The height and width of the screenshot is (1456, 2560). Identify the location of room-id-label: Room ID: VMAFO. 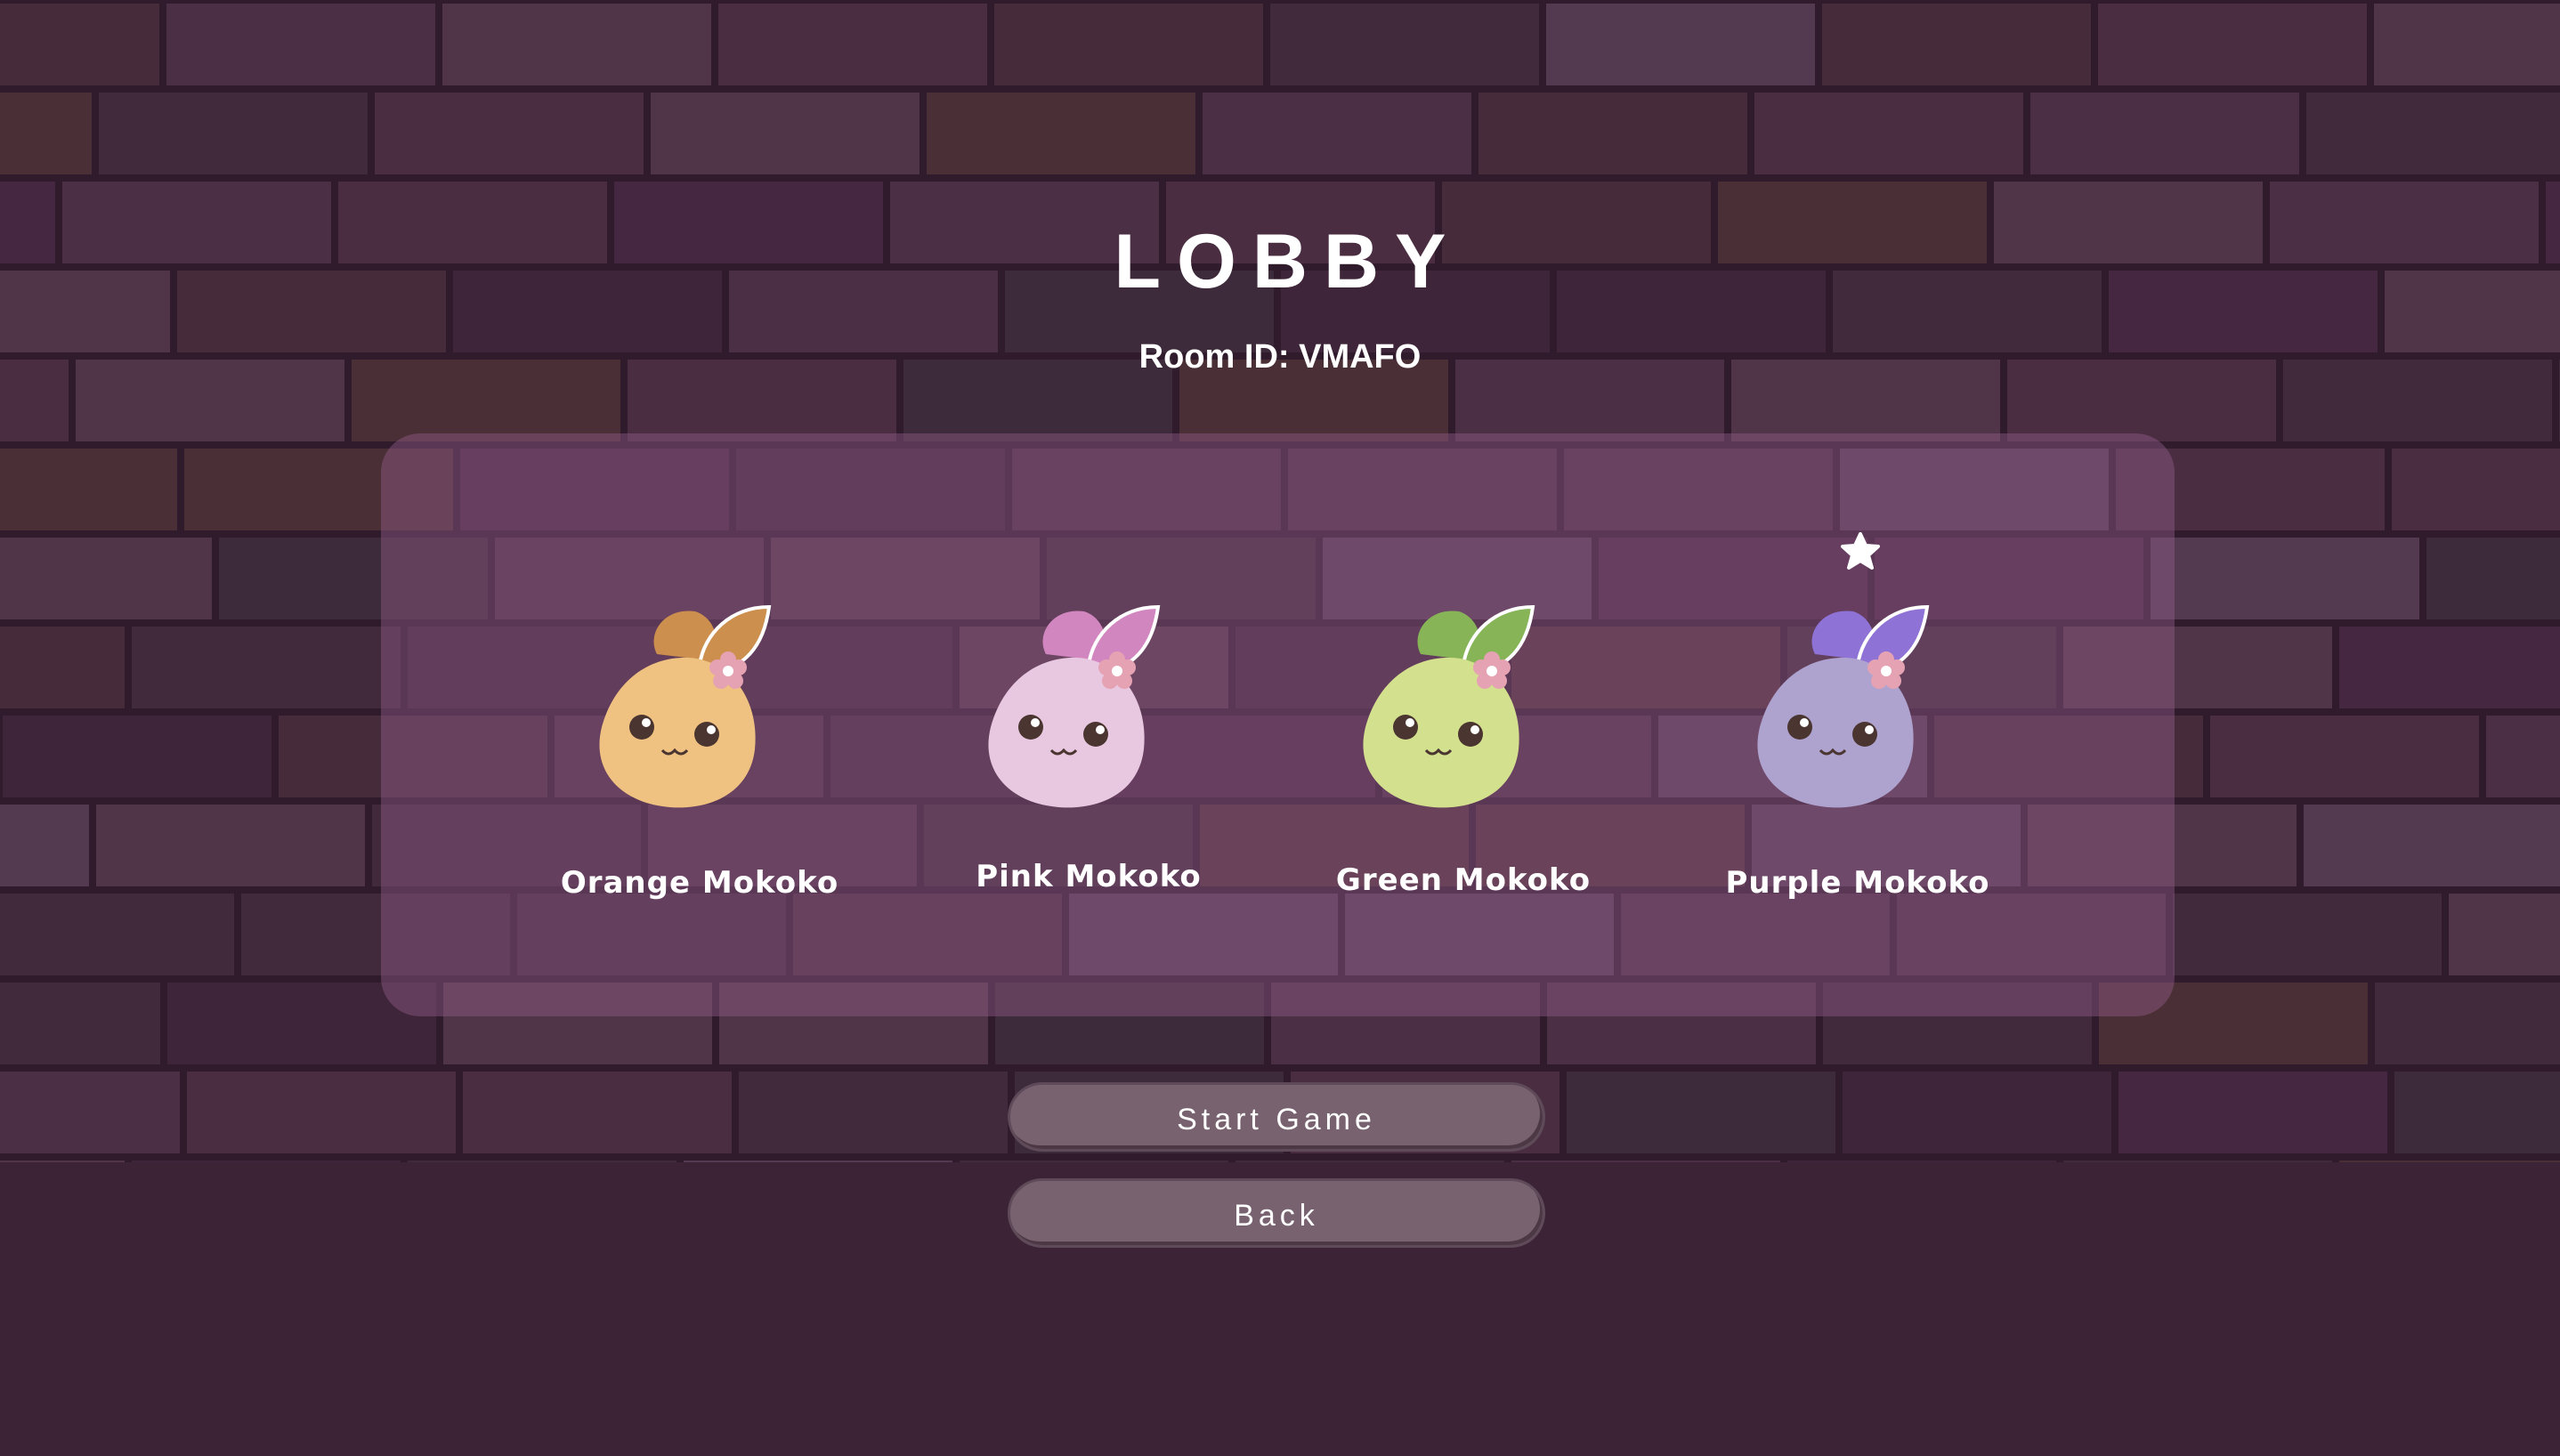
(1280, 357).